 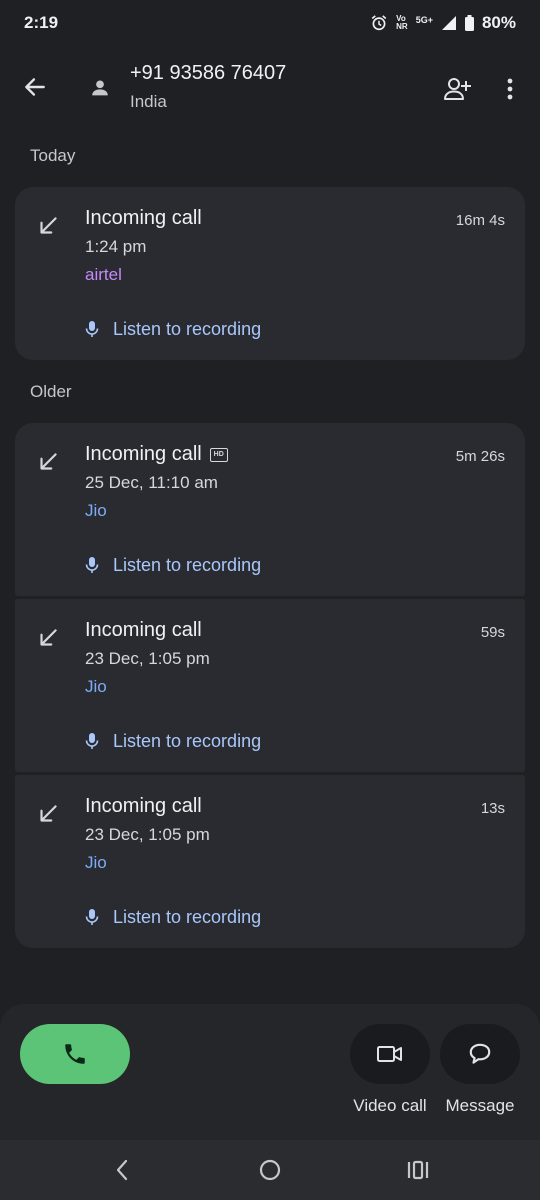 I want to click on add-contact-icon, so click(x=457, y=89).